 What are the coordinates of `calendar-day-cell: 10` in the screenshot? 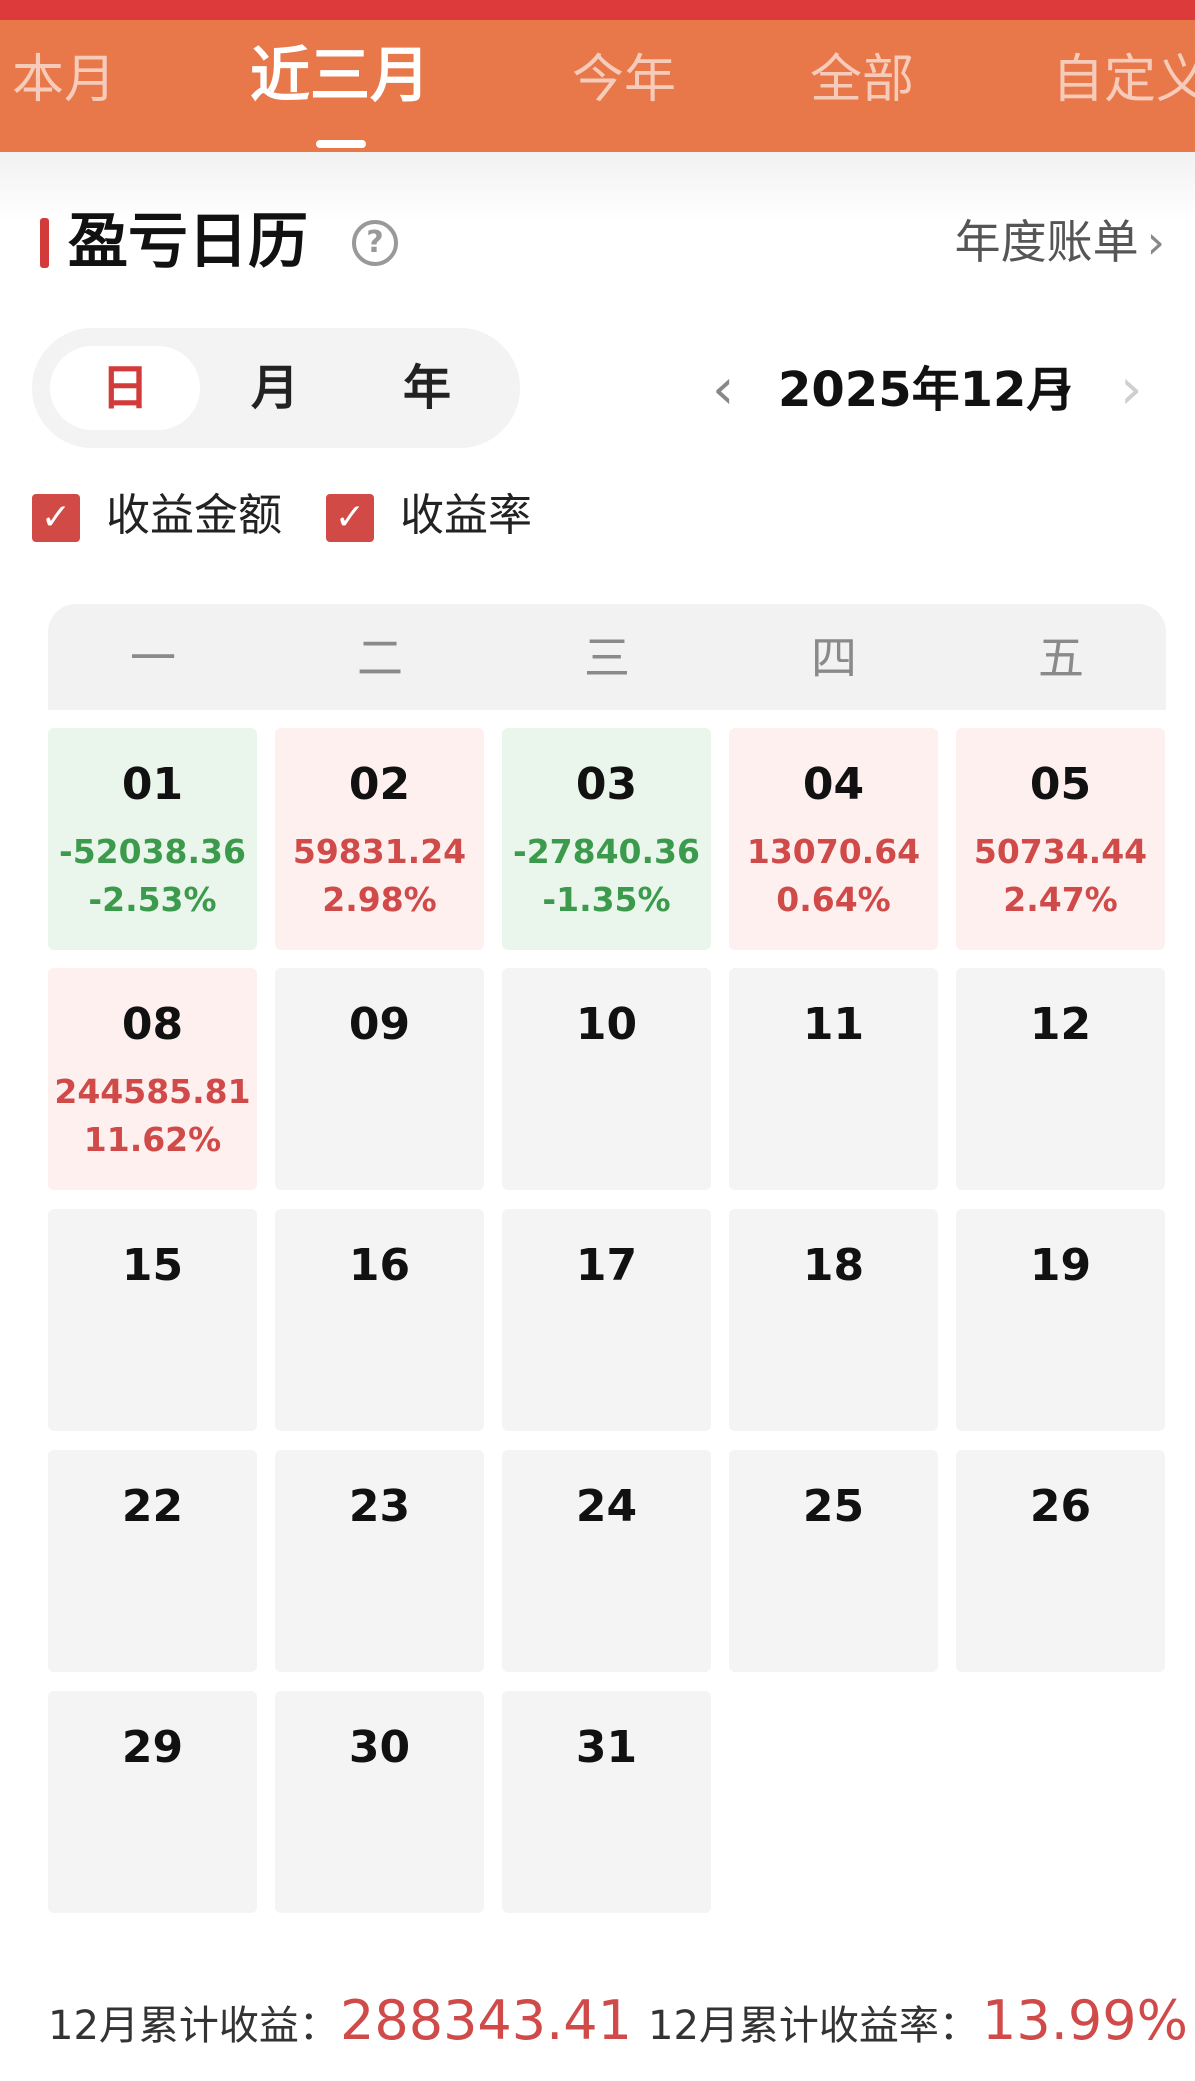 It's located at (606, 1079).